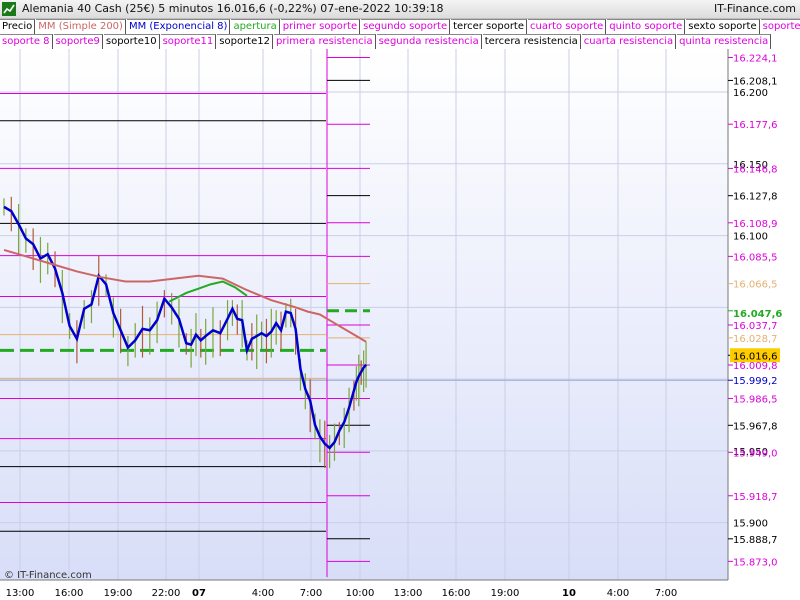 The image size is (800, 600). What do you see at coordinates (48, 575) in the screenshot?
I see `watermark: © IT-Finance.com` at bounding box center [48, 575].